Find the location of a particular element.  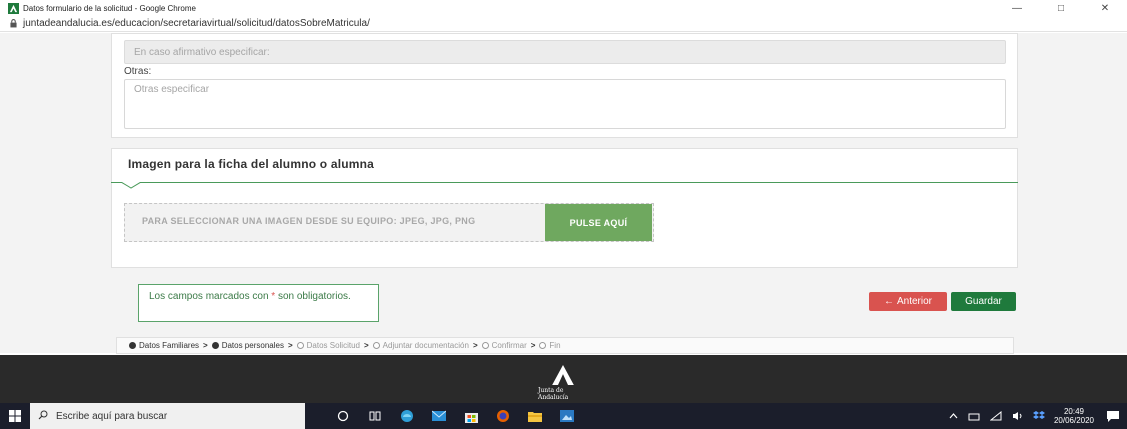

photos-app-icon is located at coordinates (567, 416).